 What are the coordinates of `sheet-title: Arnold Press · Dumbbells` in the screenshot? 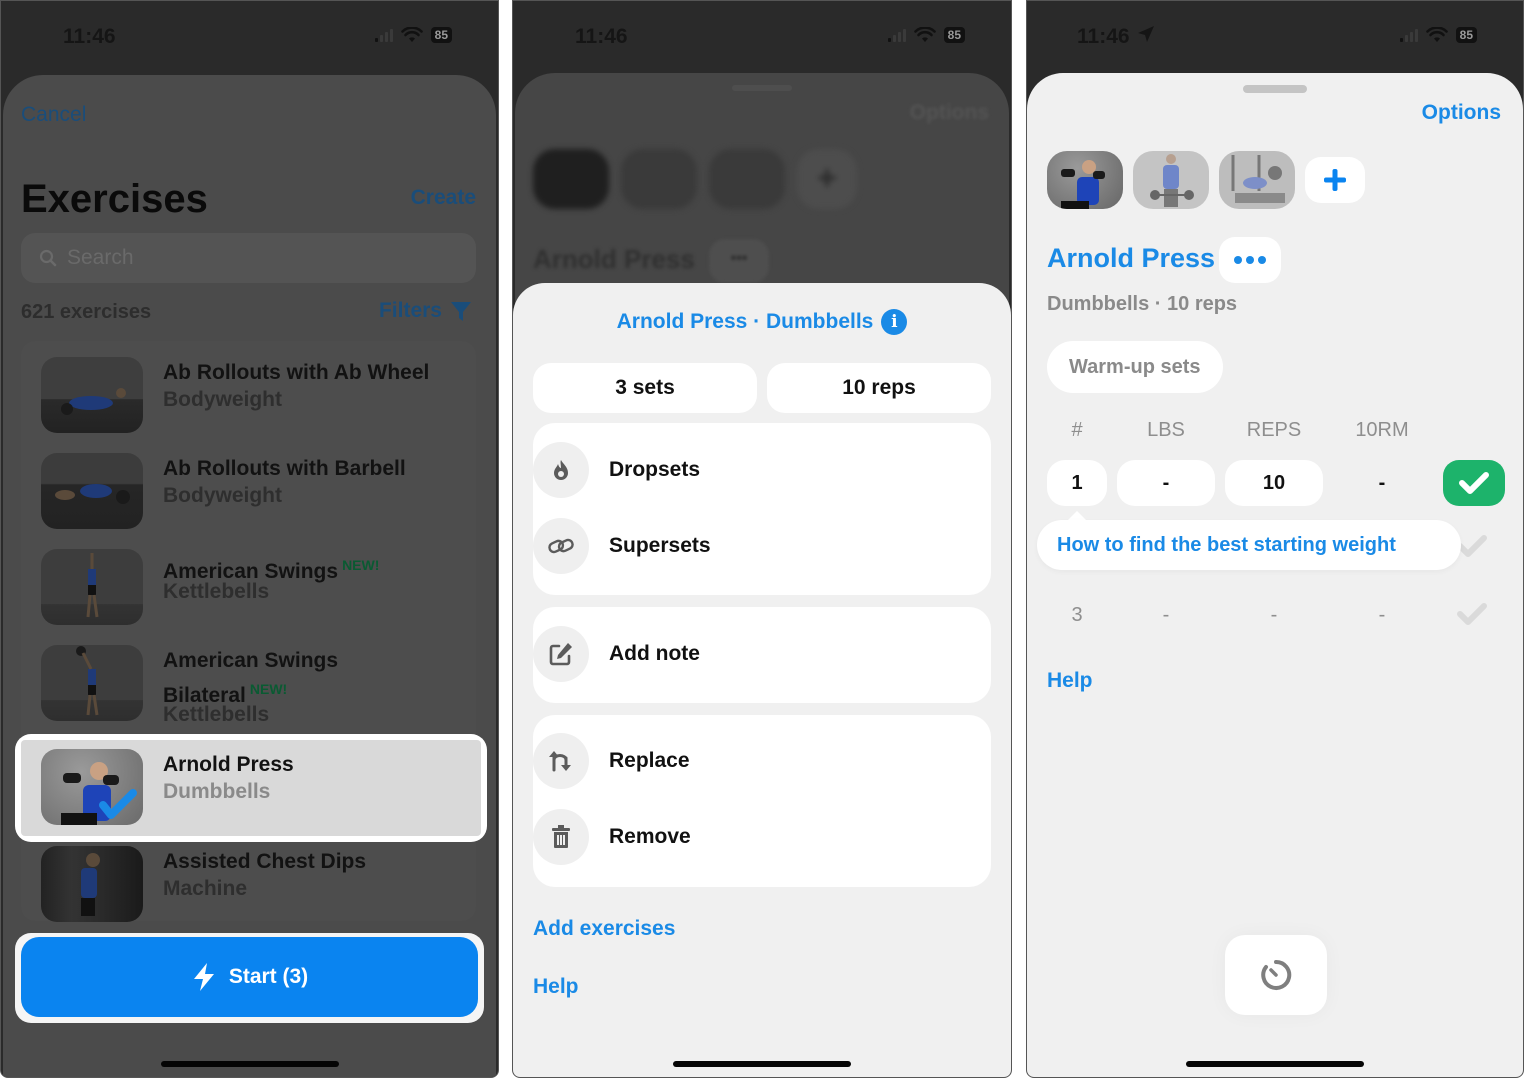 It's located at (745, 321).